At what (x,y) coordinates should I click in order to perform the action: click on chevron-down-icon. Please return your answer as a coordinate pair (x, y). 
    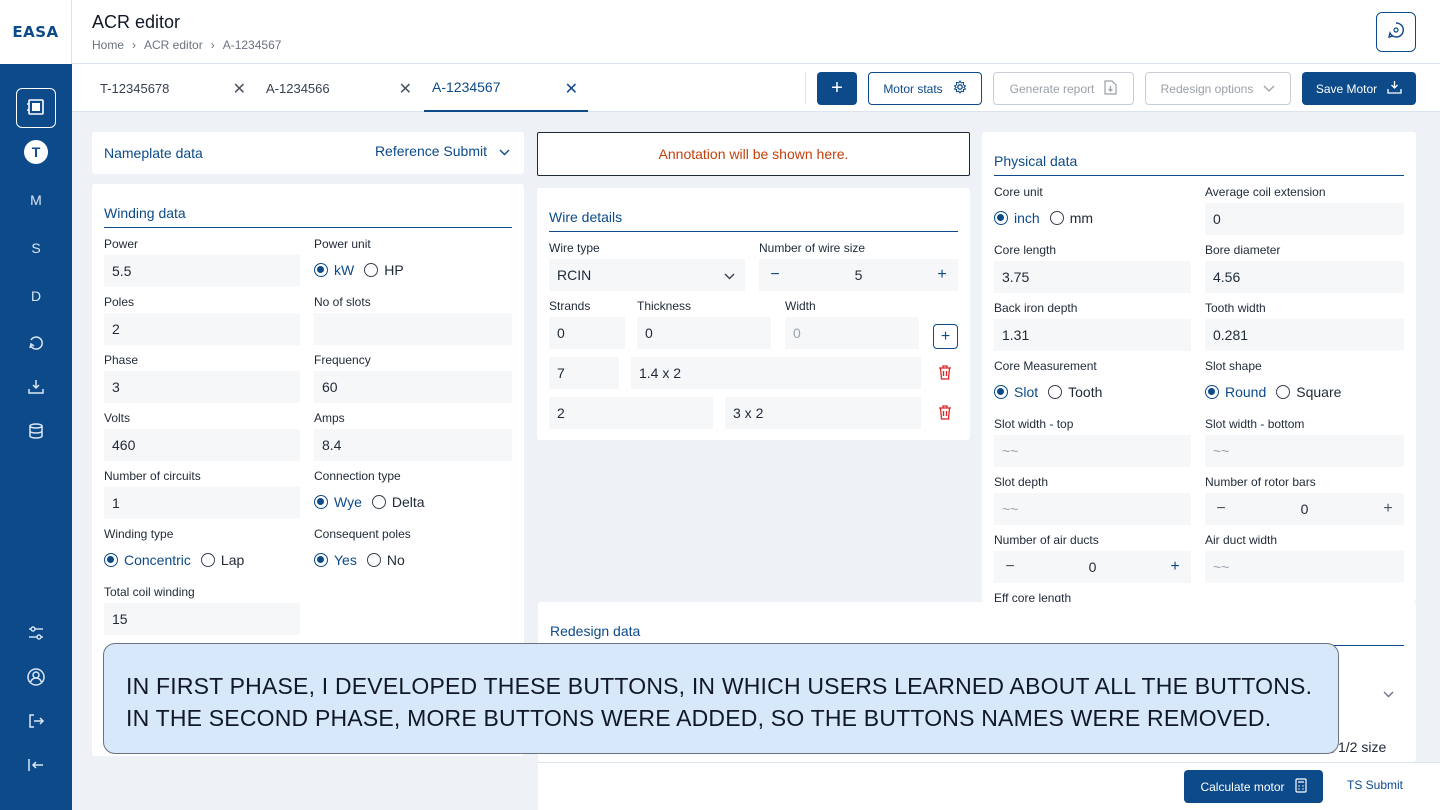
    Looking at the image, I should click on (1388, 694).